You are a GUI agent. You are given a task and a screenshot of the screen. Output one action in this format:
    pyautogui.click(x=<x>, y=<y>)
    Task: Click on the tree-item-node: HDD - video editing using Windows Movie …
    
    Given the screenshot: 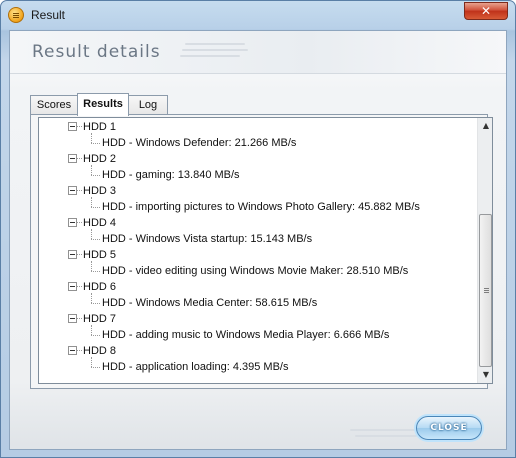 What is the action you would take?
    pyautogui.click(x=255, y=271)
    